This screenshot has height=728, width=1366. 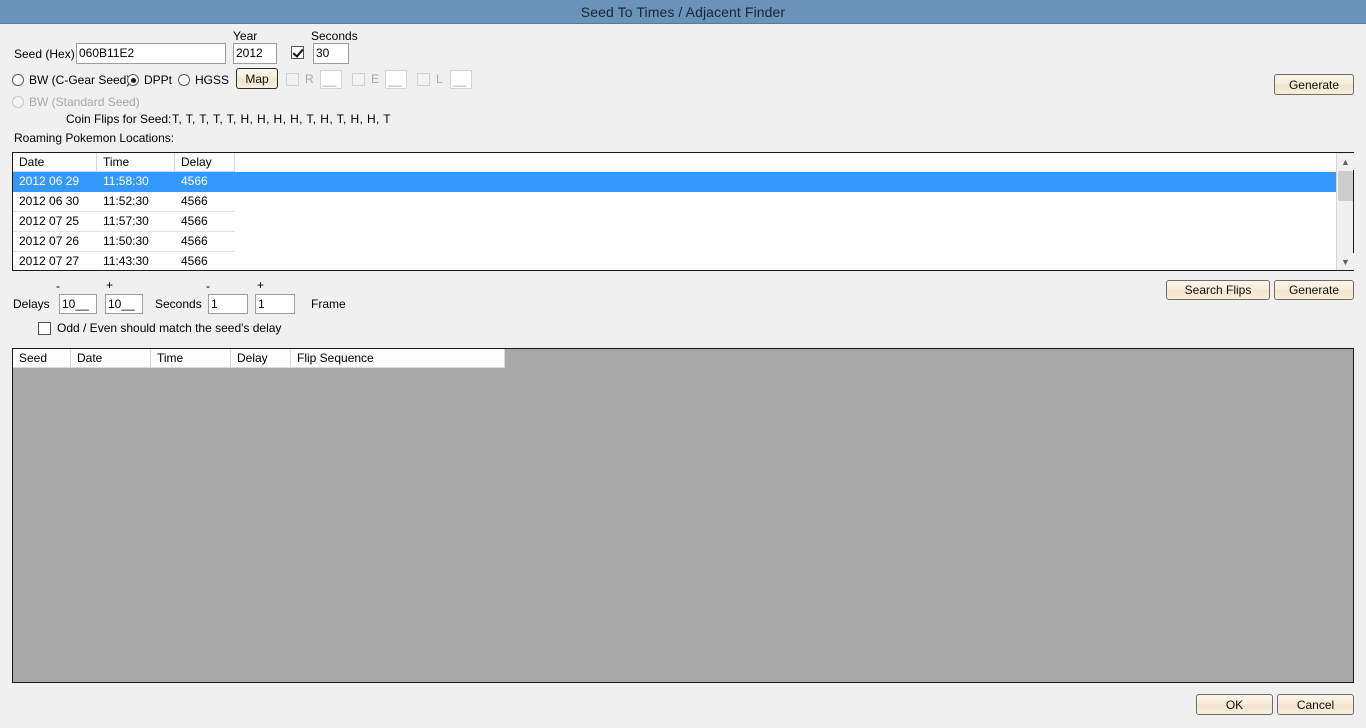 I want to click on delay-minus-sign: -, so click(x=58, y=286).